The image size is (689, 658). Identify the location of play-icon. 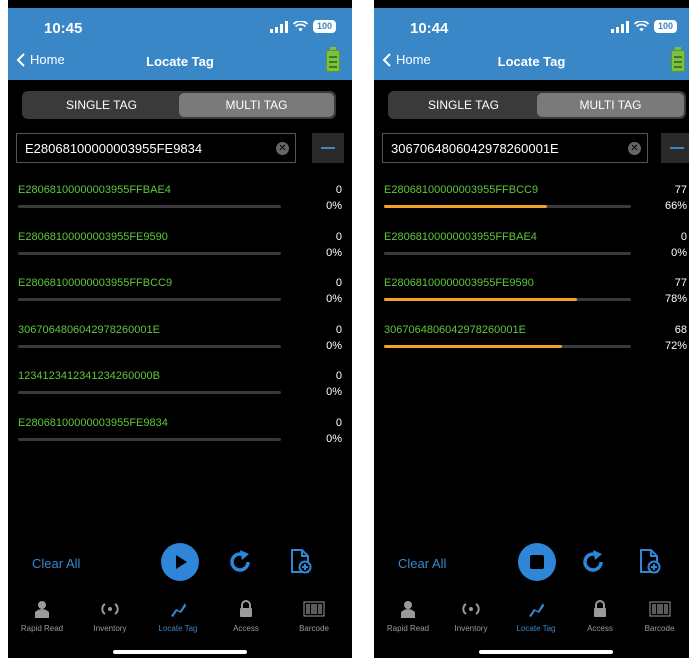
(181, 562).